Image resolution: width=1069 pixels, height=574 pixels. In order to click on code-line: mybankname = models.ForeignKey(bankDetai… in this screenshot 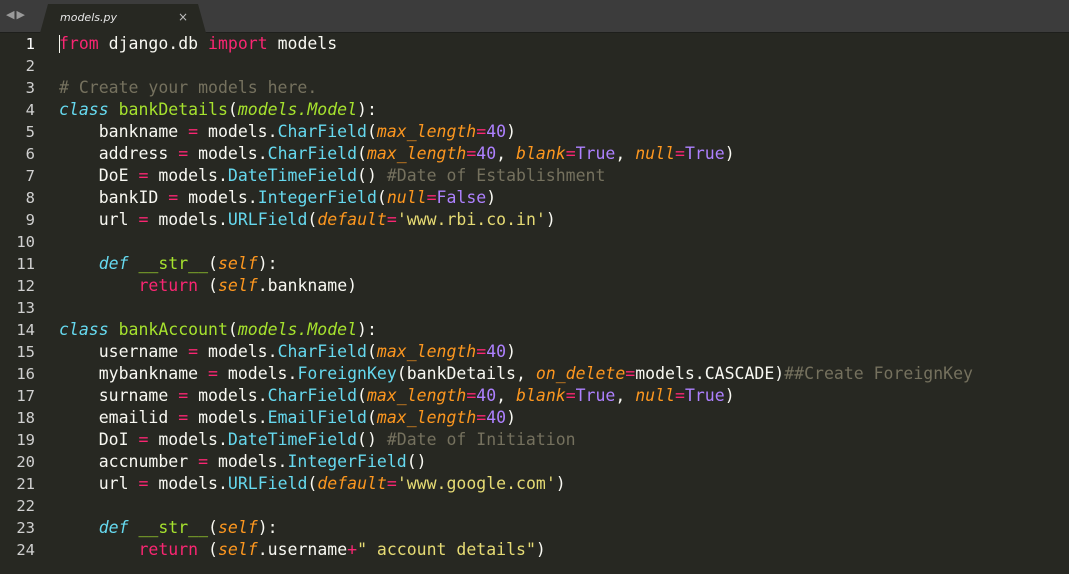, I will do `click(564, 374)`.